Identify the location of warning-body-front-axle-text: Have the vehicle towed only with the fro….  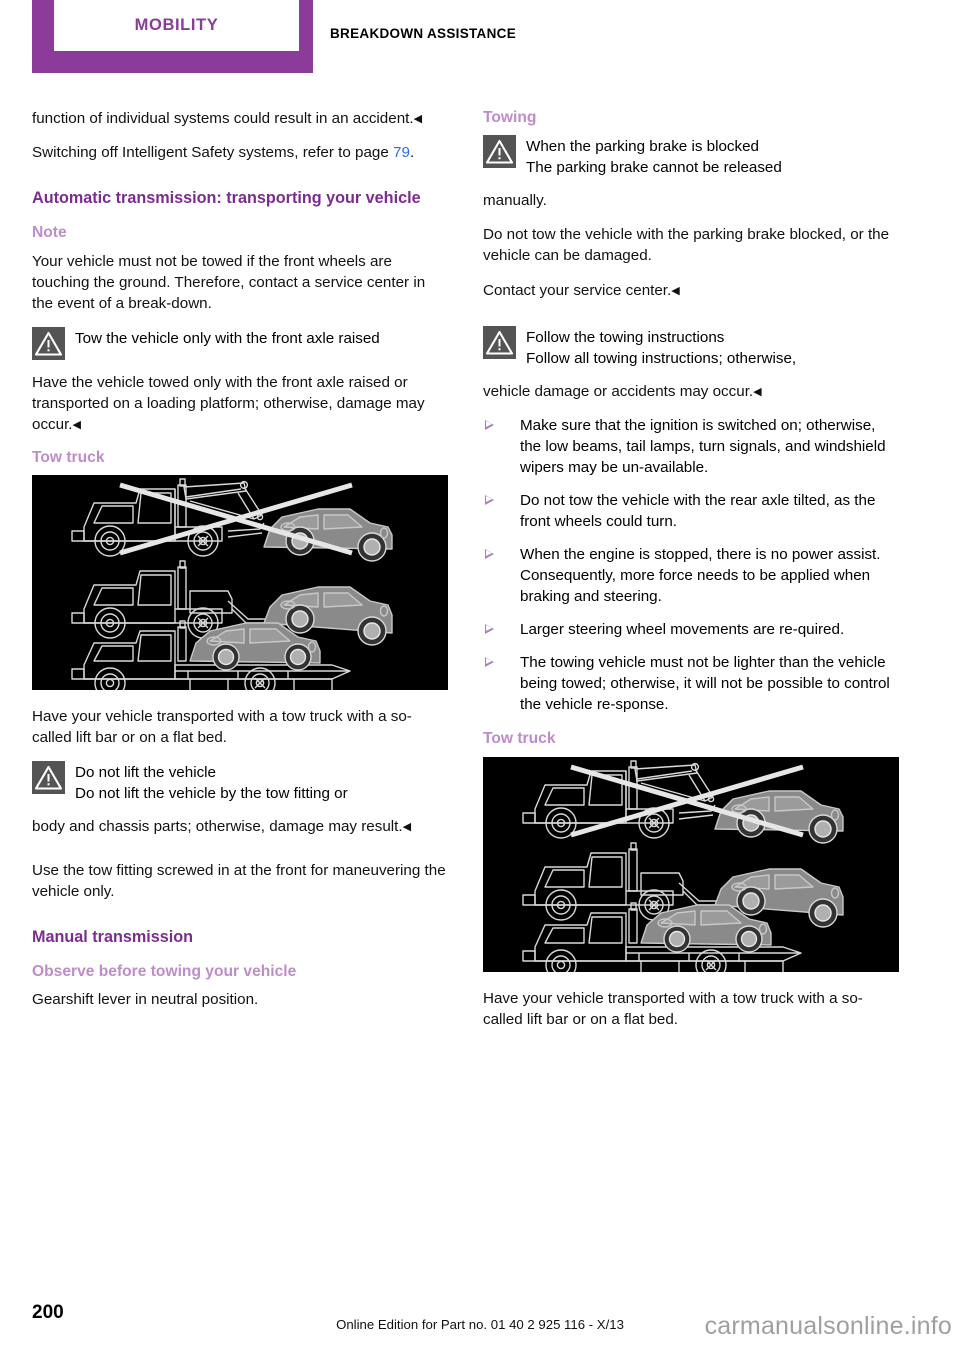
(228, 403).